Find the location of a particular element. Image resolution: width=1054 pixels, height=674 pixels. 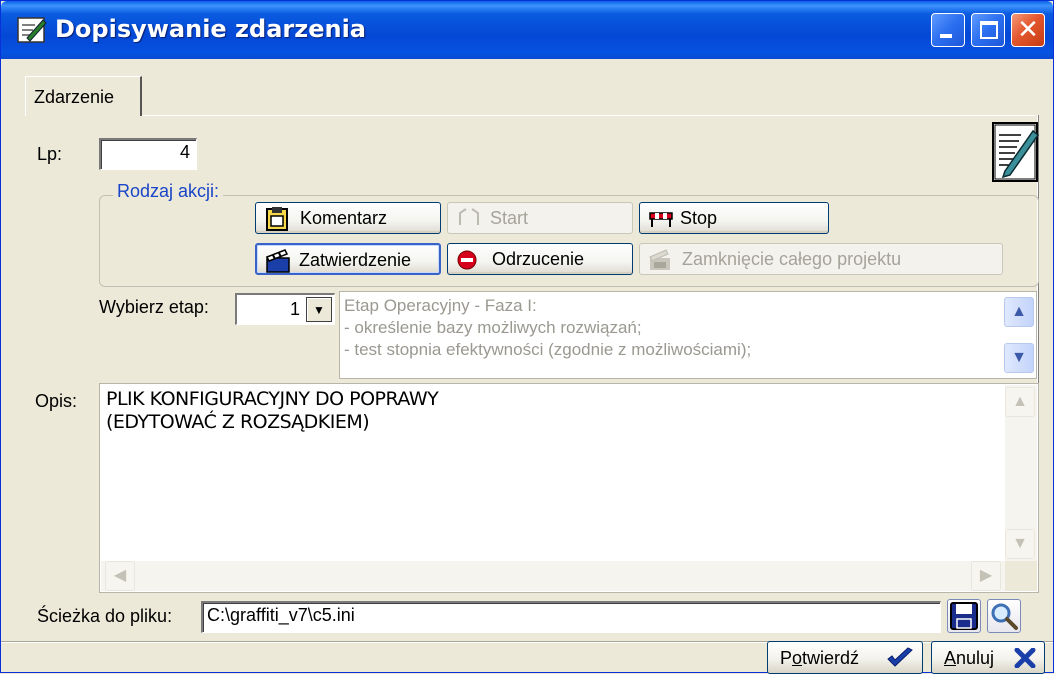

clipboard-icon is located at coordinates (277, 219).